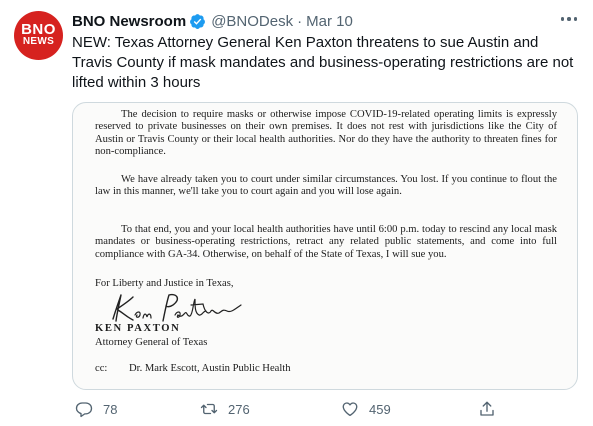 The image size is (593, 426). I want to click on share-button, so click(487, 409).